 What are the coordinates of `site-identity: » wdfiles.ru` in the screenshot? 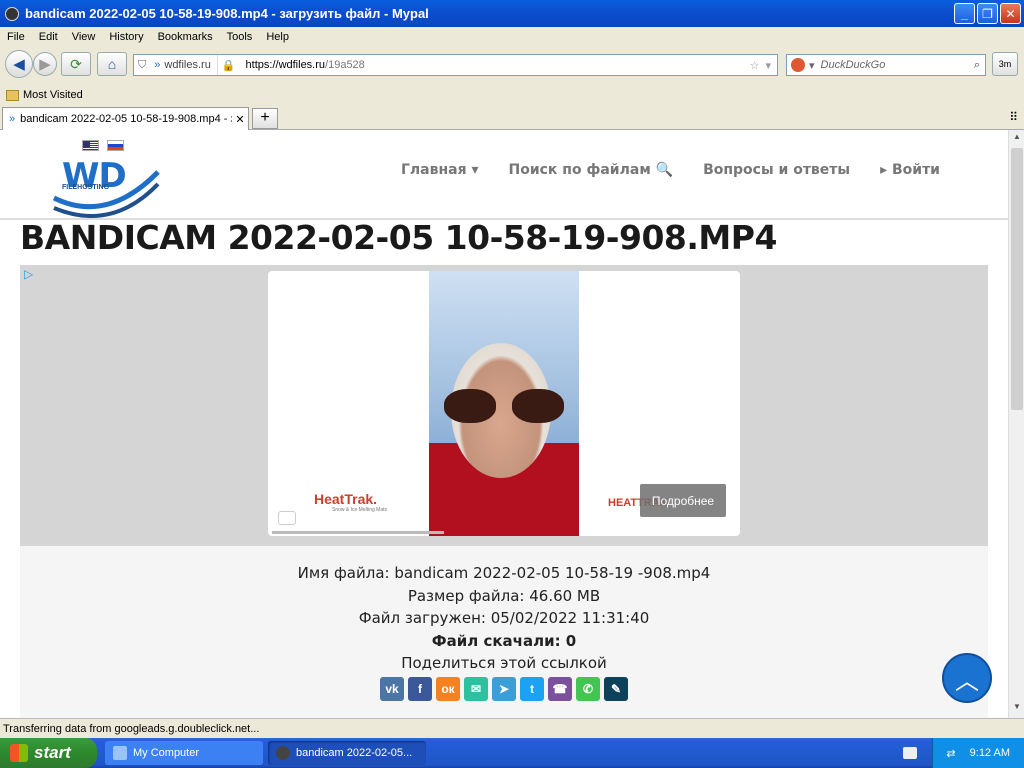 It's located at (184, 65).